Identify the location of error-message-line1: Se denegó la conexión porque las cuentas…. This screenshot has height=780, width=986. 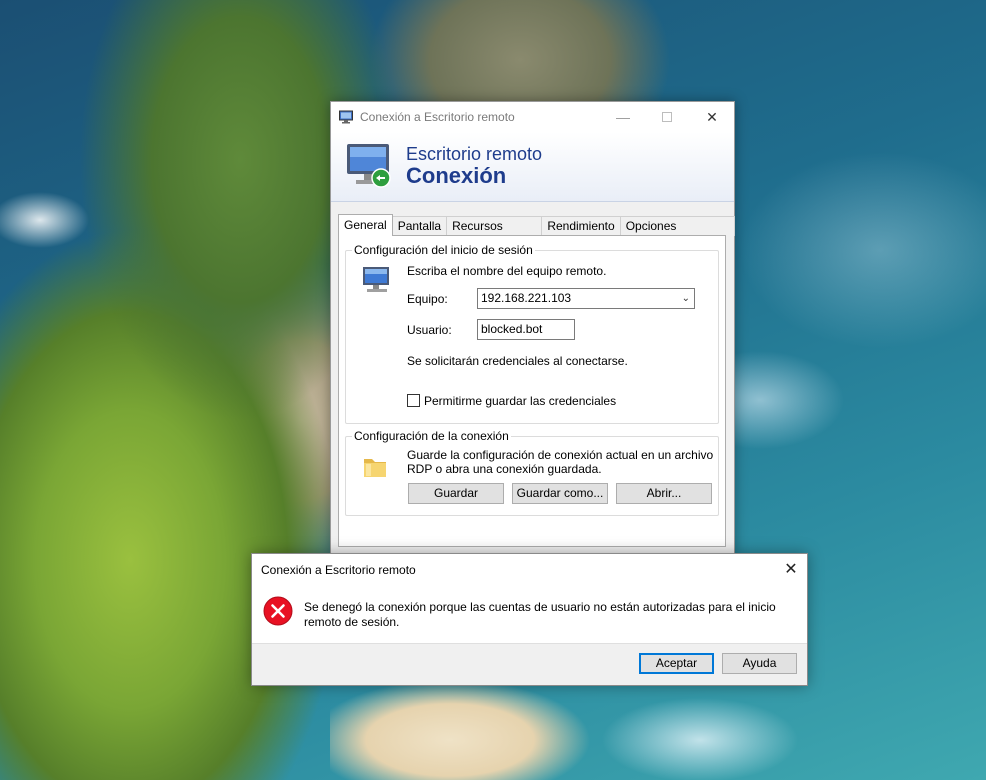
(540, 607).